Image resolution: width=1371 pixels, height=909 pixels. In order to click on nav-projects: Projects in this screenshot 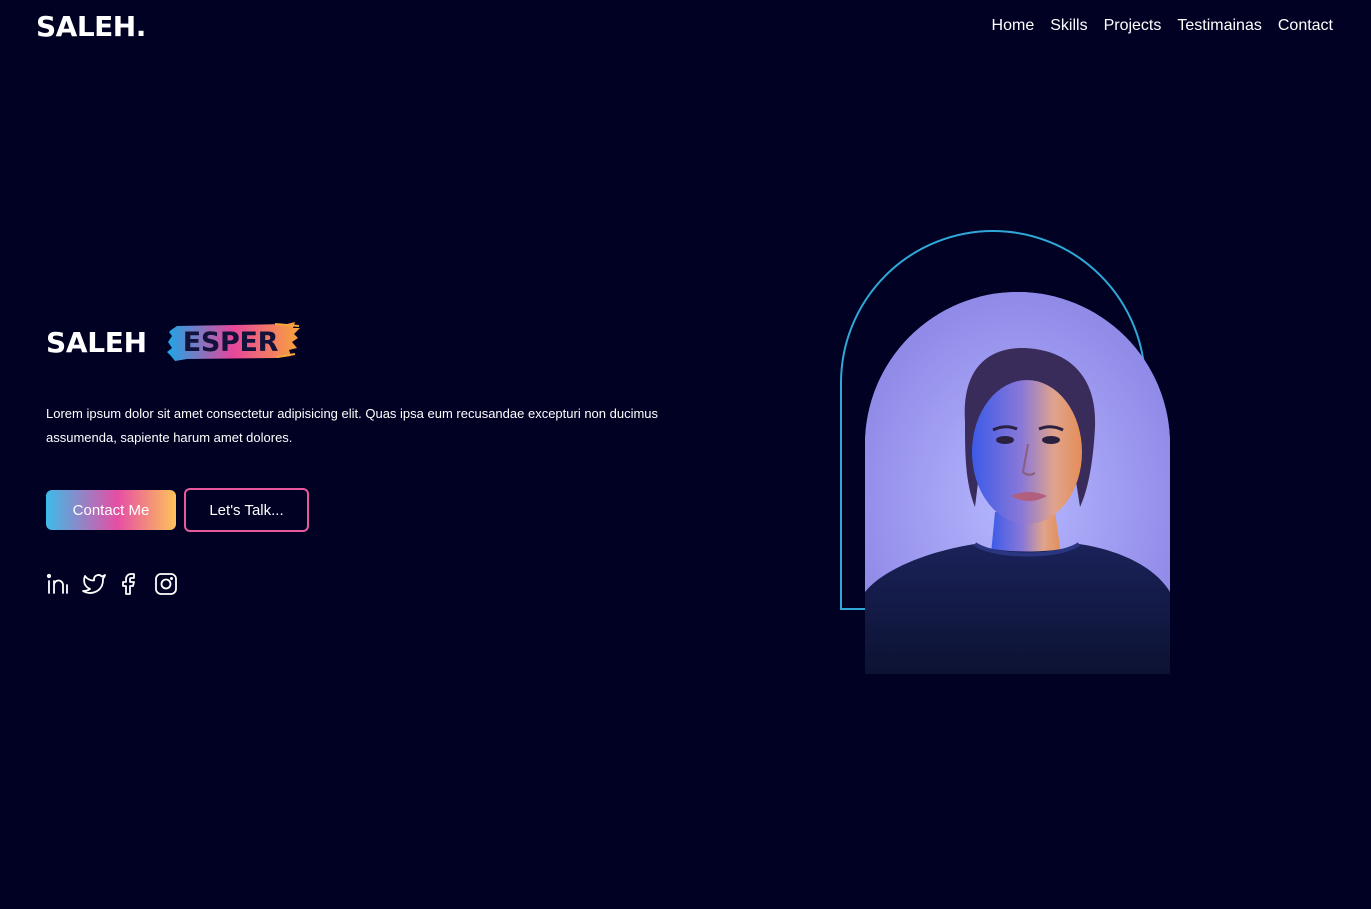, I will do `click(1133, 26)`.